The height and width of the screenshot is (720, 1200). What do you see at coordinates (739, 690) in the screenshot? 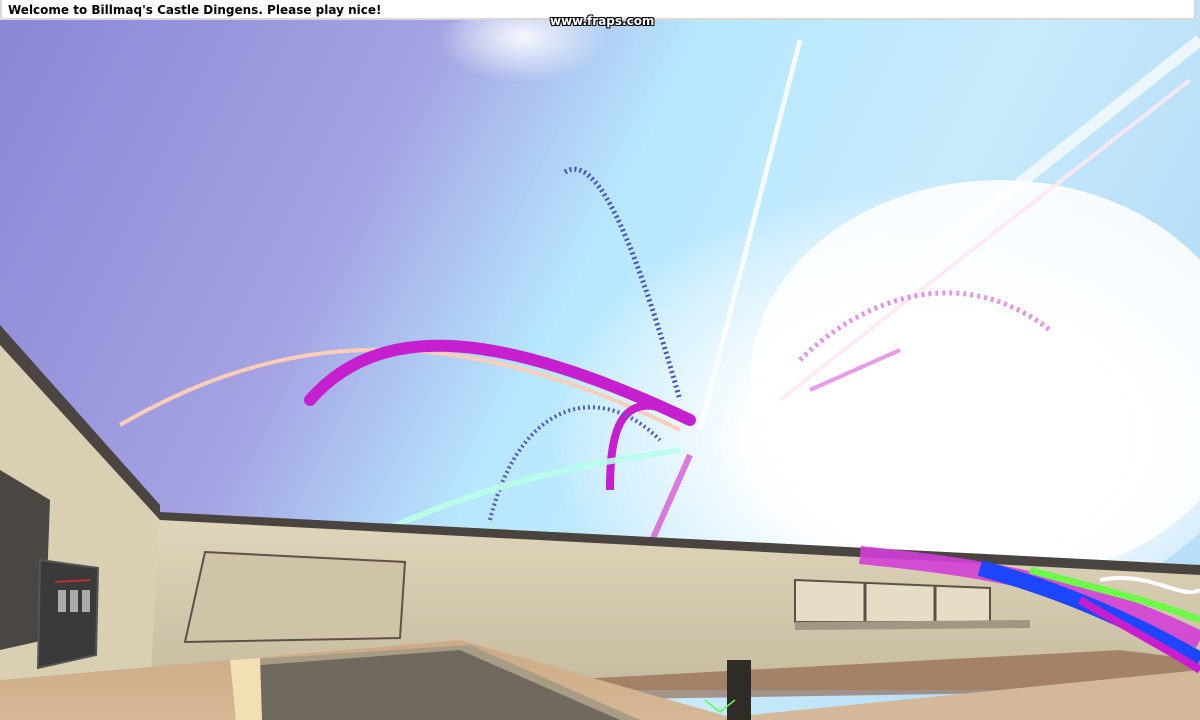
I see `post` at bounding box center [739, 690].